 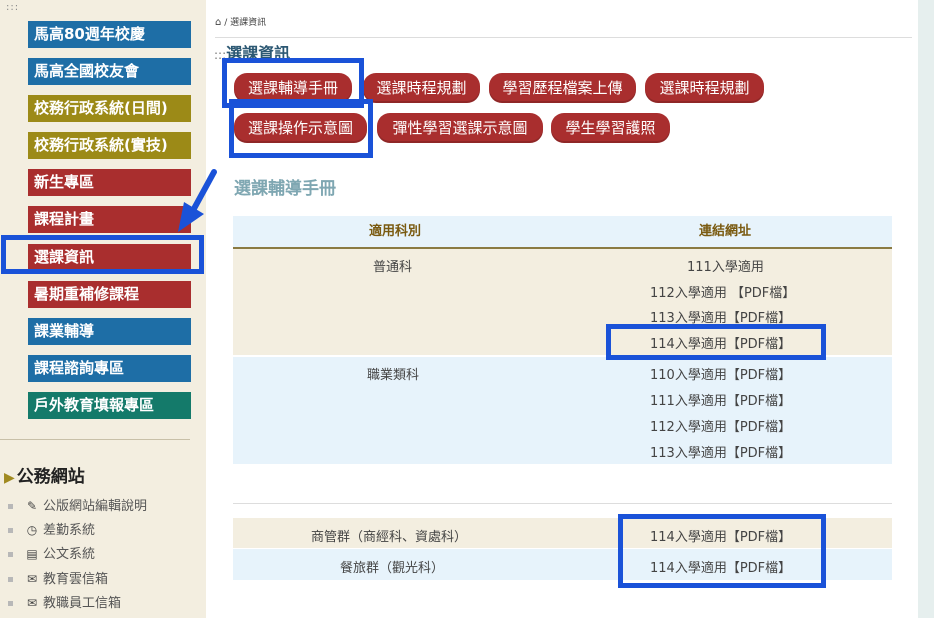 What do you see at coordinates (109, 257) in the screenshot?
I see `sidebar-item-course-selection: 選課資訊` at bounding box center [109, 257].